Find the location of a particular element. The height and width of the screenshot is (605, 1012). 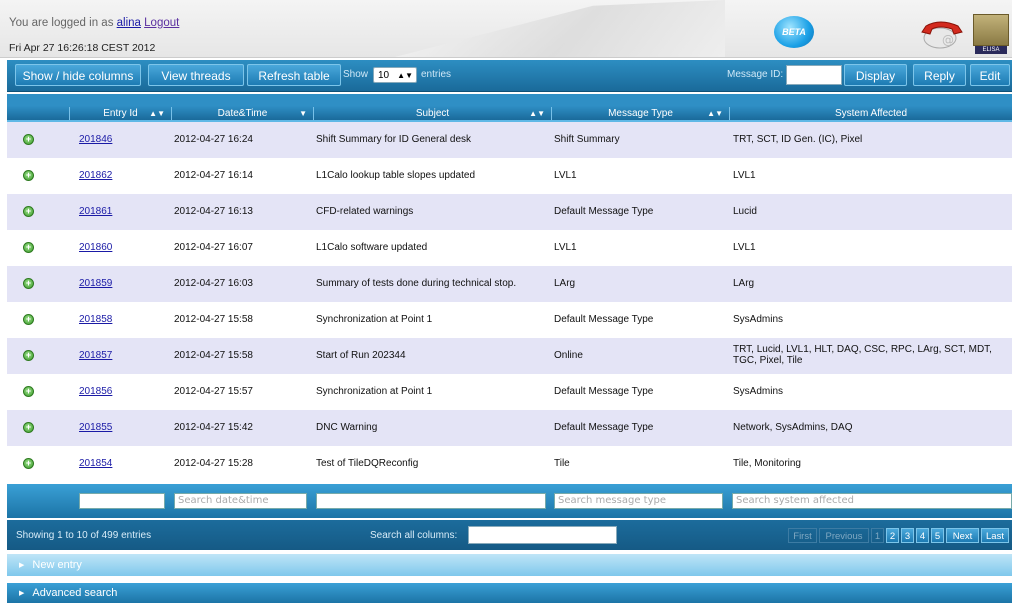

pager-page-3: 3 is located at coordinates (907, 535).